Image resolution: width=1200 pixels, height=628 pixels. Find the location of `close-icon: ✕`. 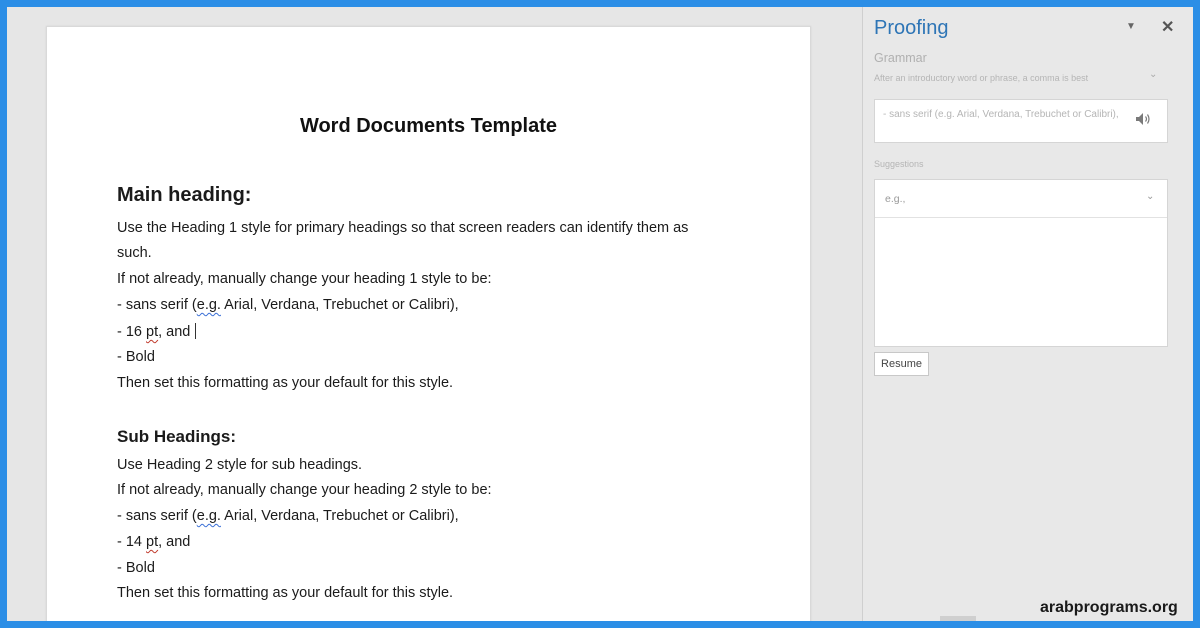

close-icon: ✕ is located at coordinates (1167, 27).